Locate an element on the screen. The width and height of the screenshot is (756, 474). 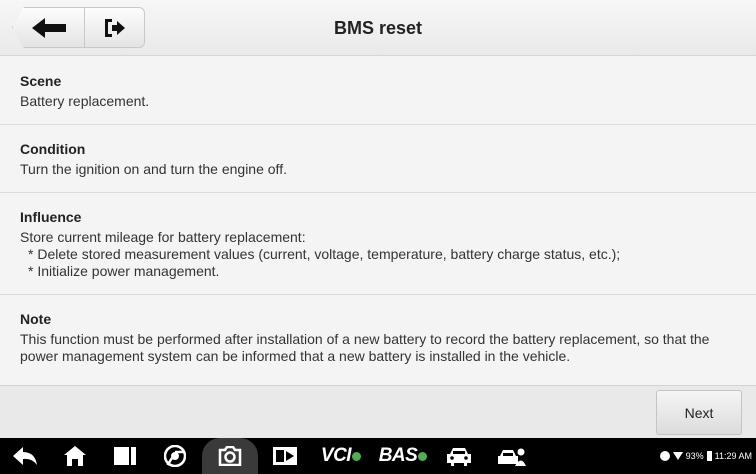
section-scene: Scene Battery replacement. is located at coordinates (378, 91).